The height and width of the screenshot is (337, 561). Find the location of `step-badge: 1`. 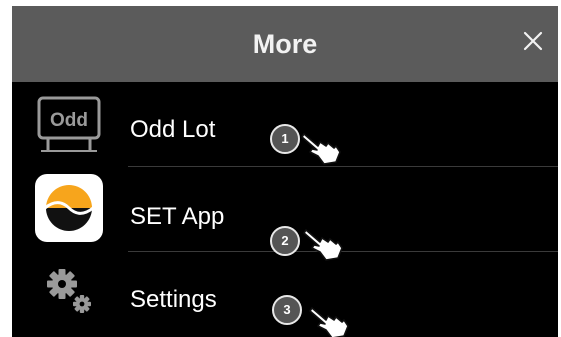

step-badge: 1 is located at coordinates (285, 139).